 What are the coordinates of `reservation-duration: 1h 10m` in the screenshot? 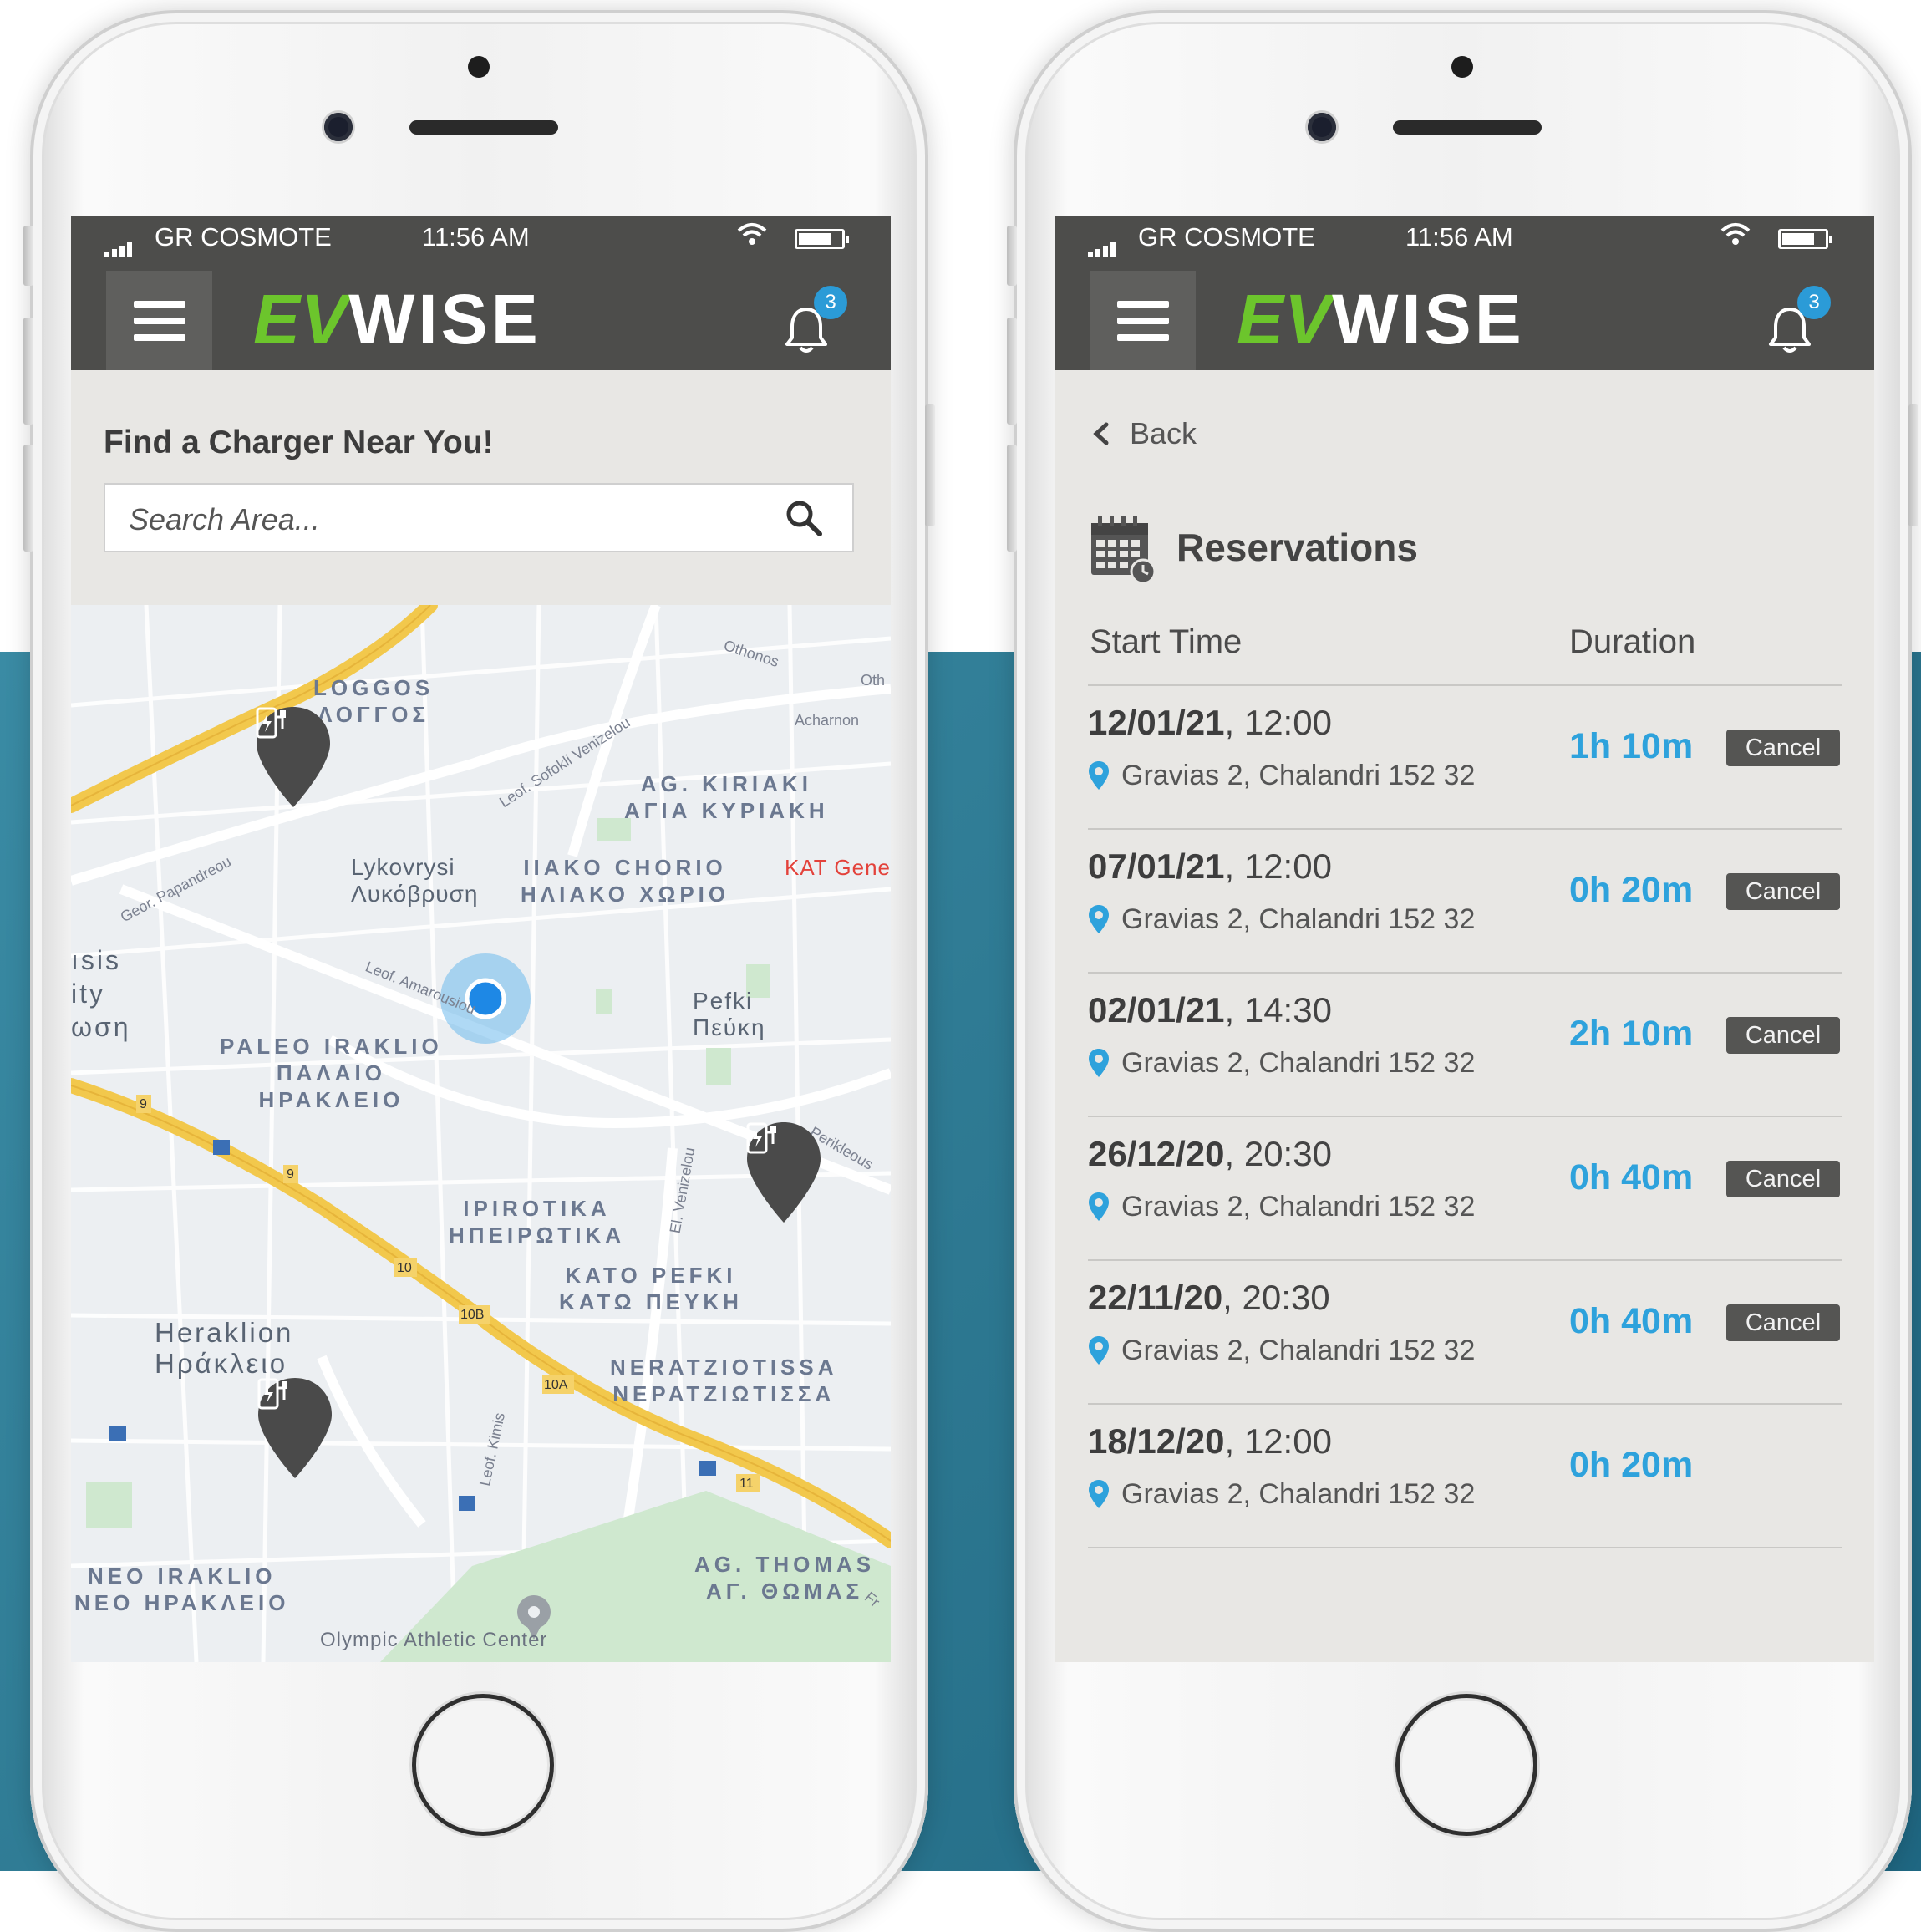 It's located at (1631, 746).